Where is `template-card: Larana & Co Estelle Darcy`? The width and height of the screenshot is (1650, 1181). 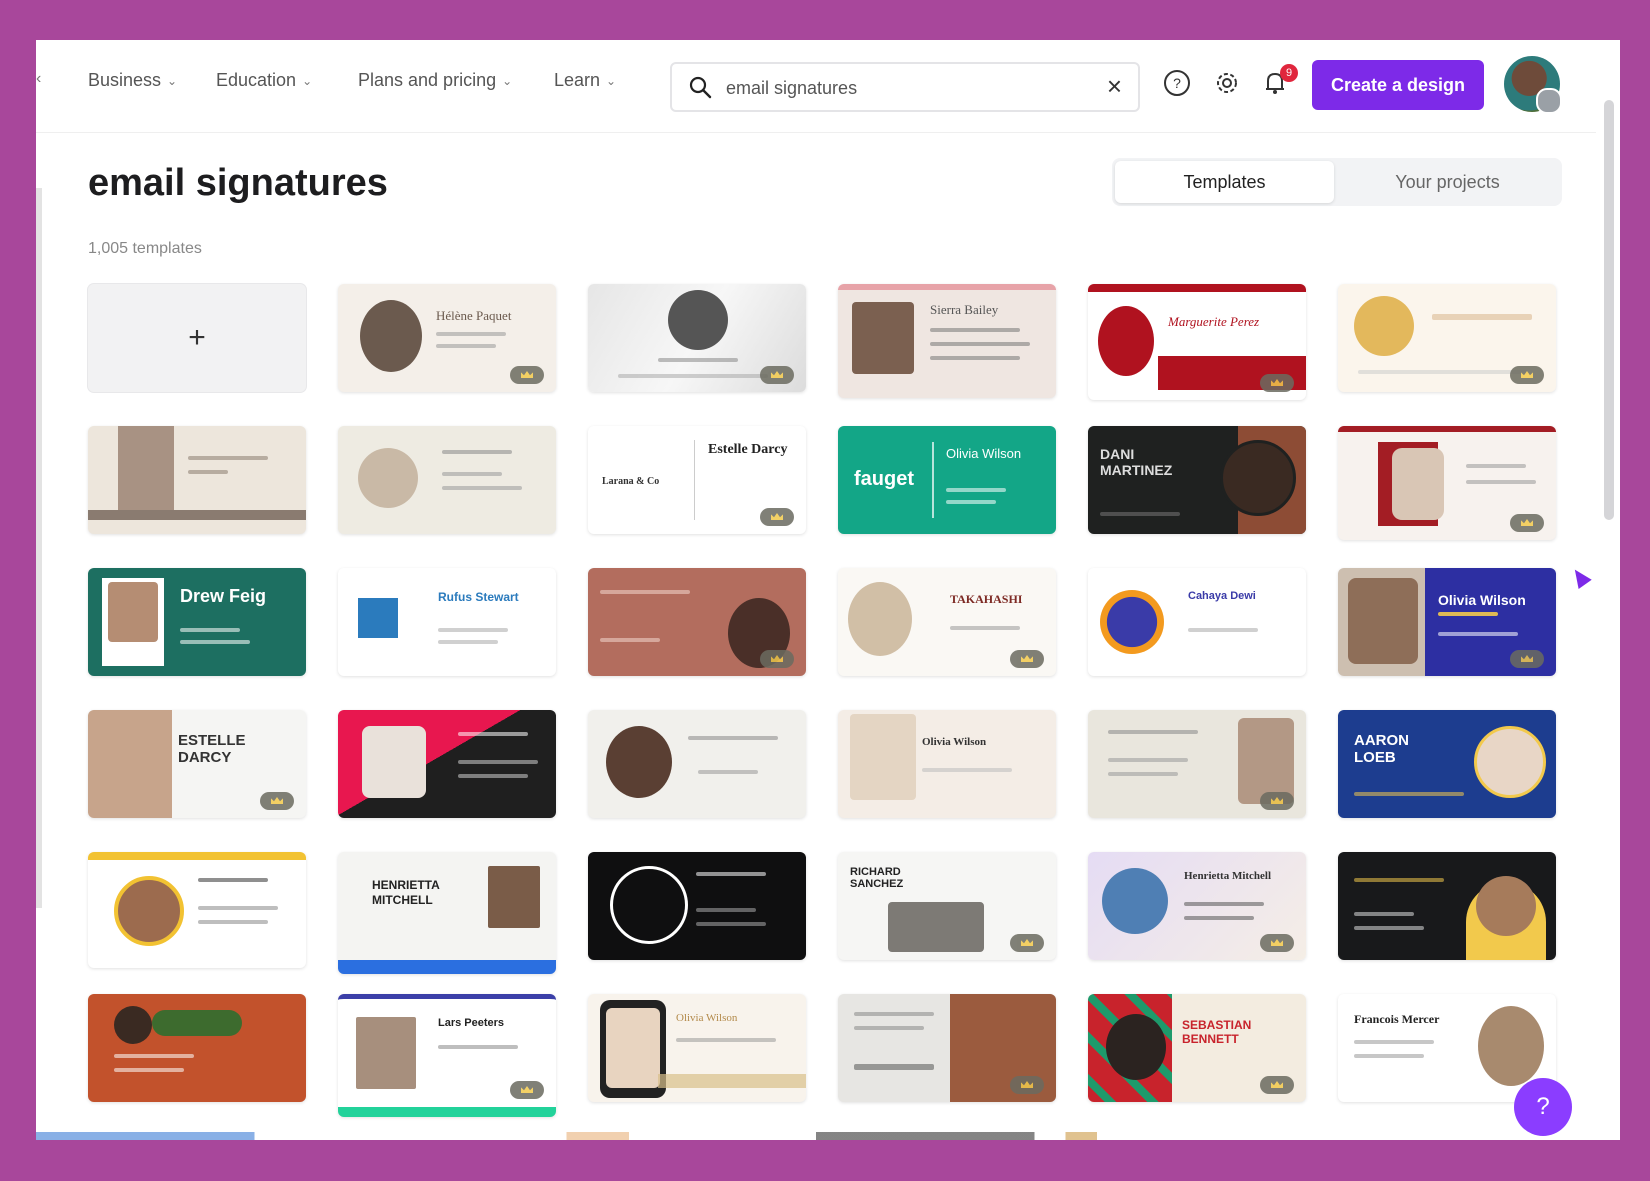 template-card: Larana & Co Estelle Darcy is located at coordinates (697, 480).